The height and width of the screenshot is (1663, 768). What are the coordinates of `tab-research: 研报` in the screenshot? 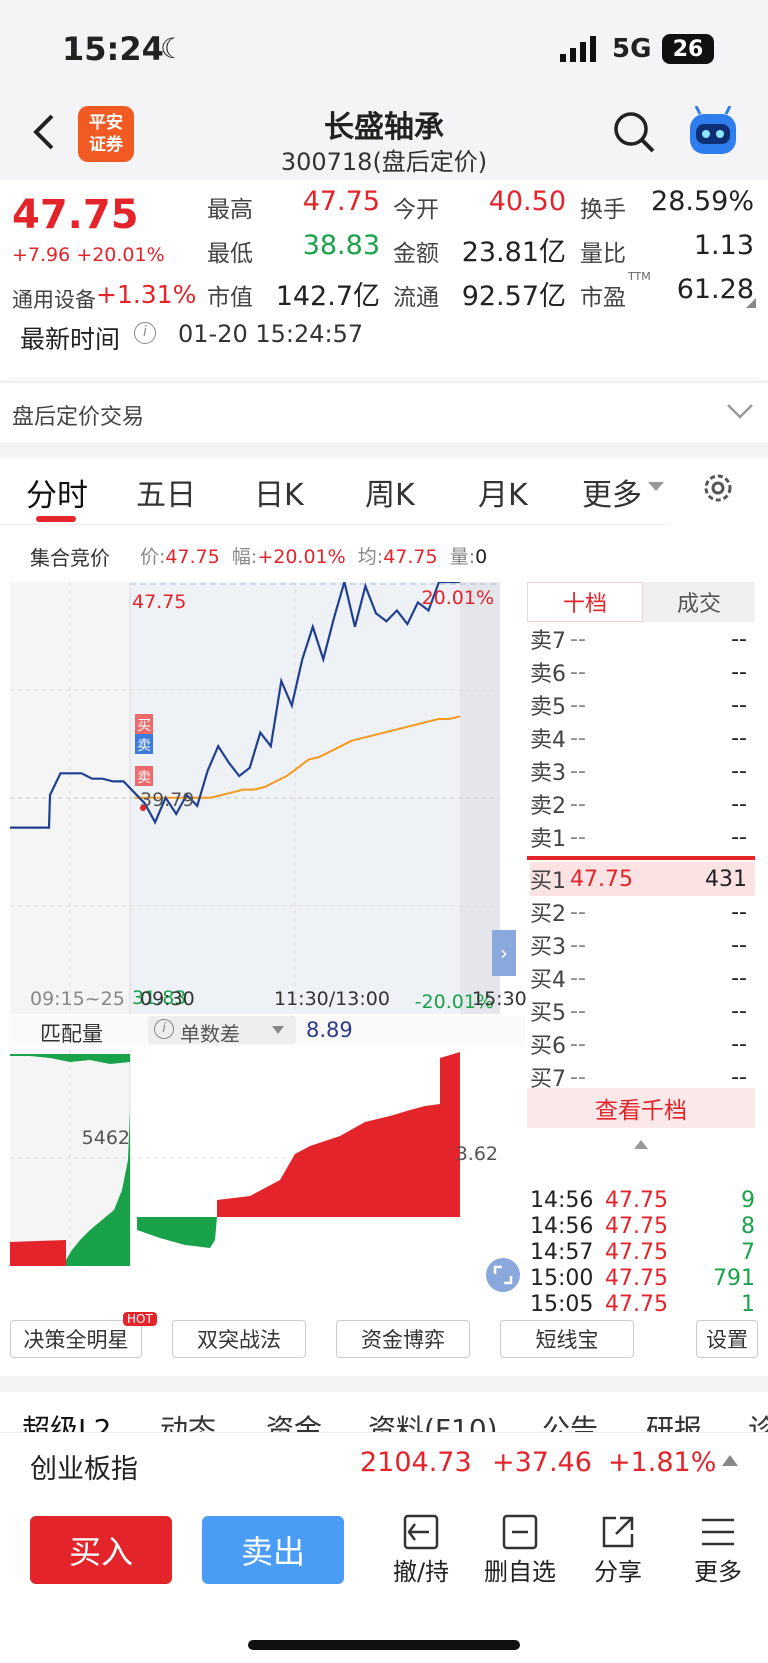 It's located at (674, 1420).